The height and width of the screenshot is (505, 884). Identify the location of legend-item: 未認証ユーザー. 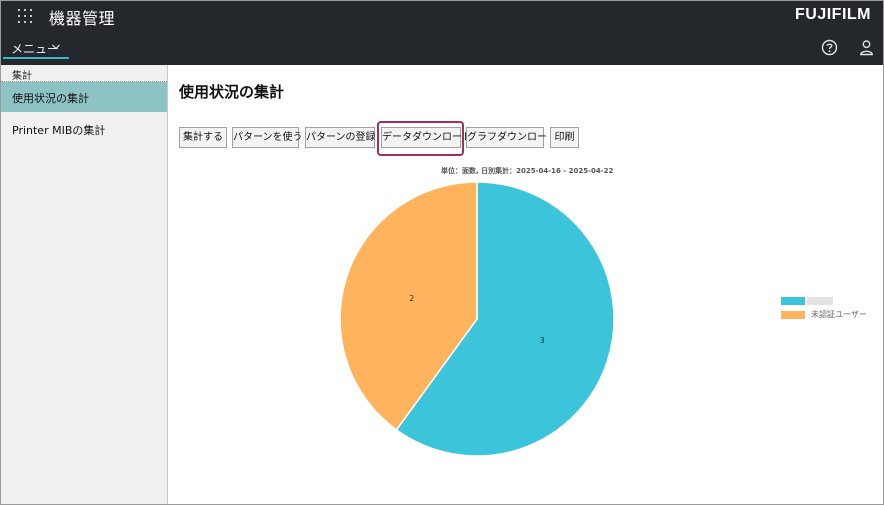
(831, 317).